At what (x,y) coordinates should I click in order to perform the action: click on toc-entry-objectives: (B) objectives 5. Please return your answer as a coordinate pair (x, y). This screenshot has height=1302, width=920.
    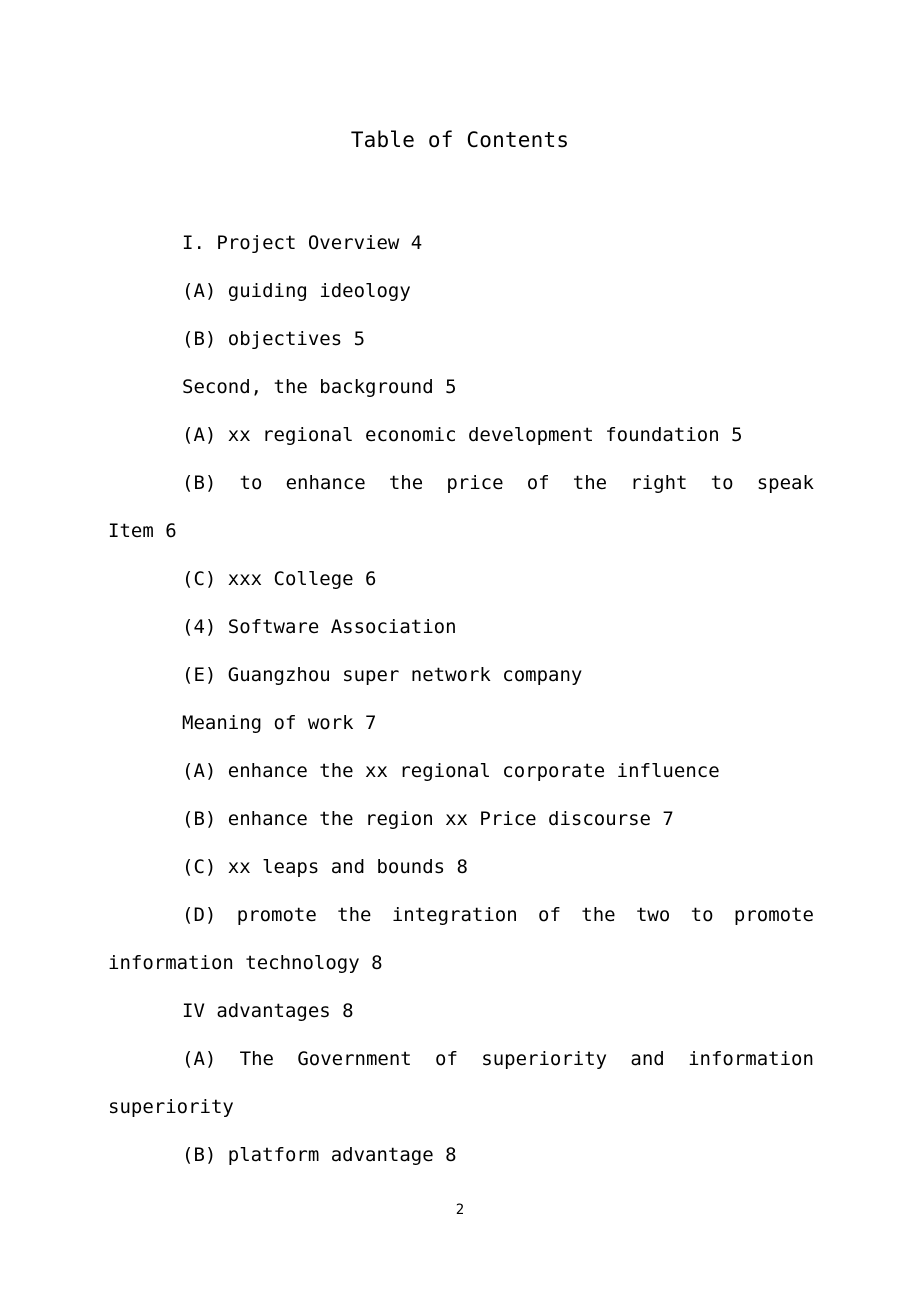
    Looking at the image, I should click on (461, 339).